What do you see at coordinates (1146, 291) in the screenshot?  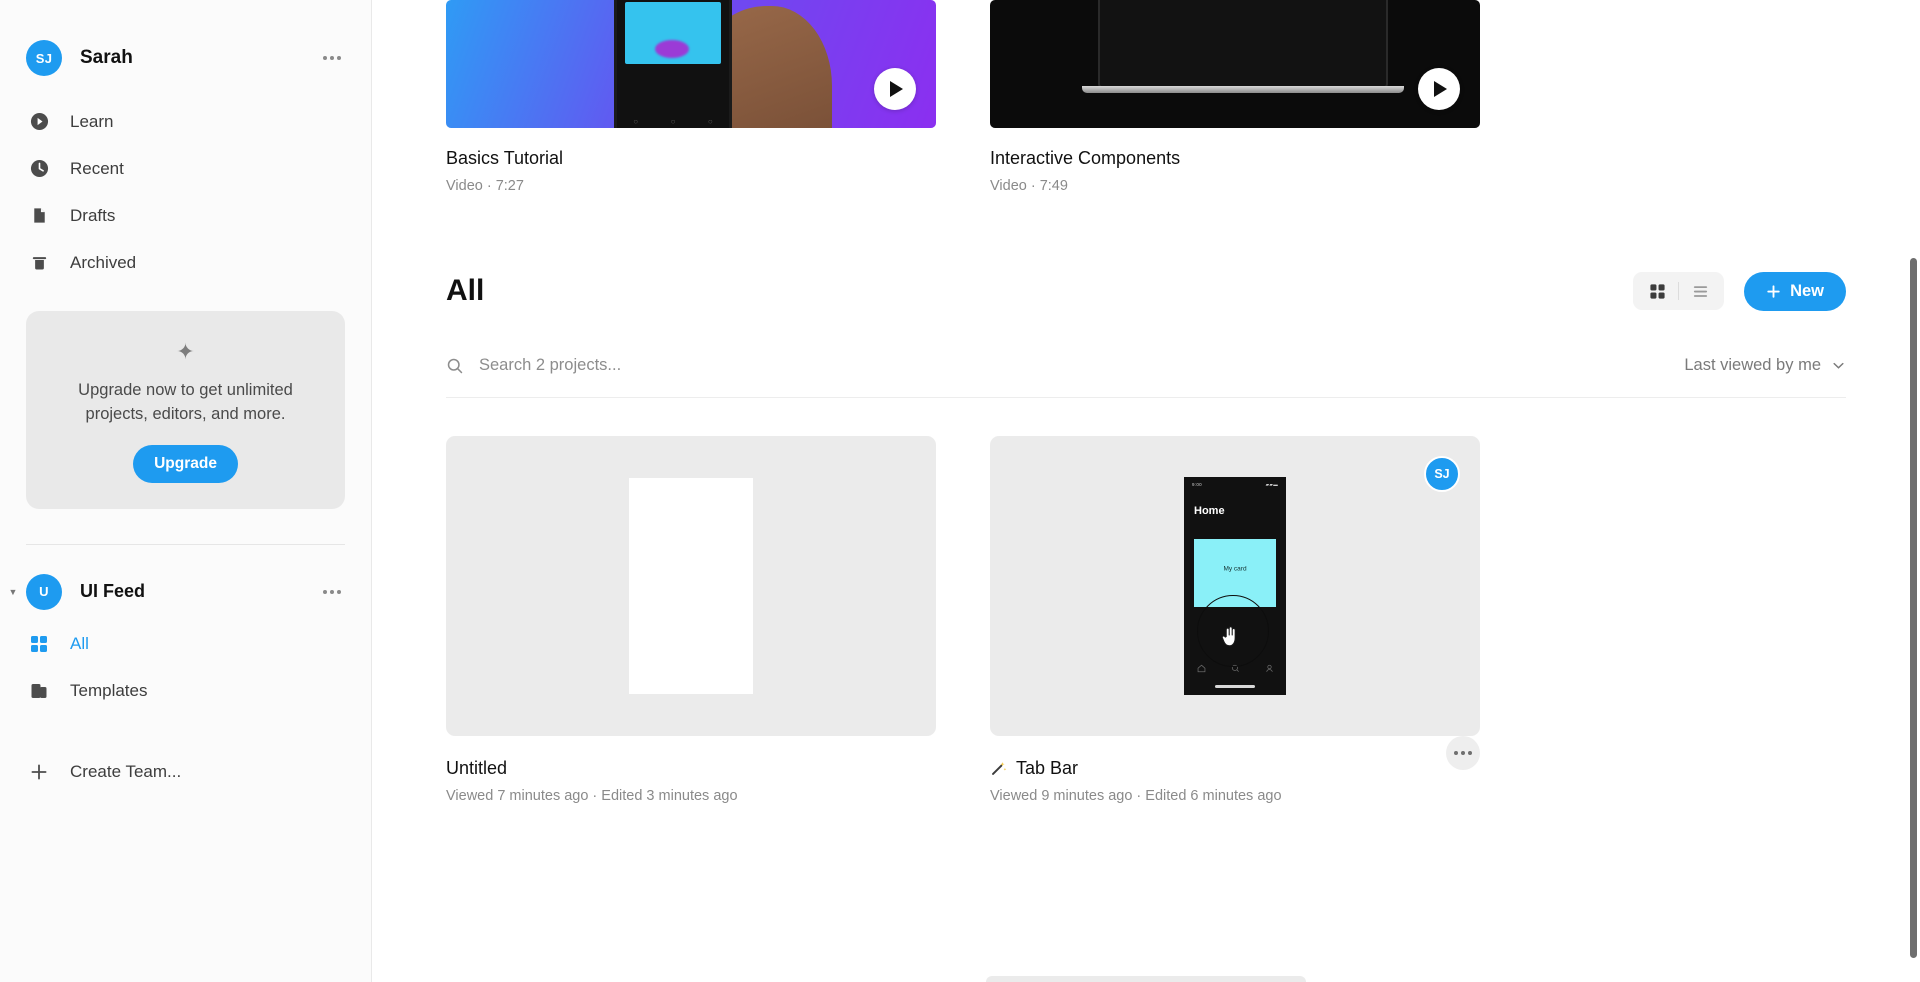 I see `section-header: All New` at bounding box center [1146, 291].